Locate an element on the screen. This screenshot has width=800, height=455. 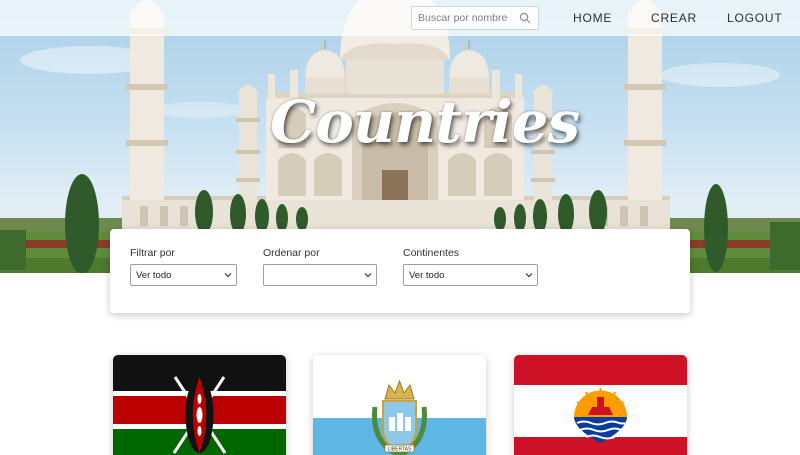
country-card-french-polynesia is located at coordinates (600, 405).